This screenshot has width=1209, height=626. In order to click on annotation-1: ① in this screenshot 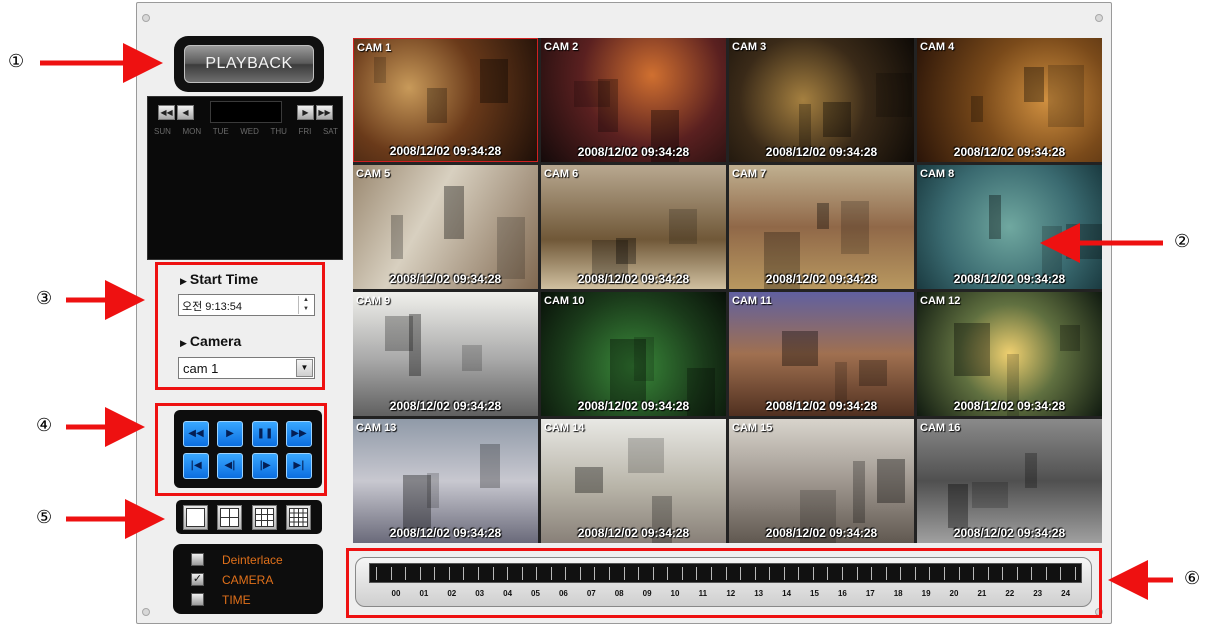, I will do `click(16, 61)`.